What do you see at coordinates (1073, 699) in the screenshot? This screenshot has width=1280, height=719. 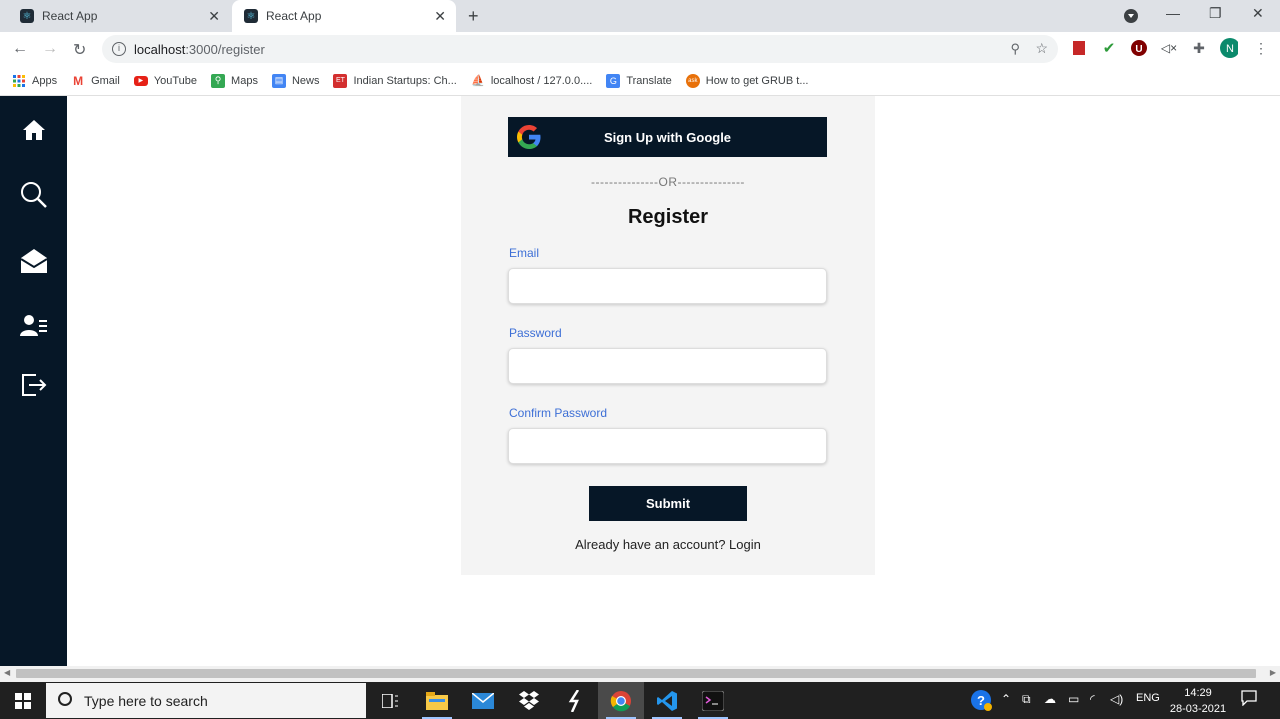 I see `battery-icon: ▭` at bounding box center [1073, 699].